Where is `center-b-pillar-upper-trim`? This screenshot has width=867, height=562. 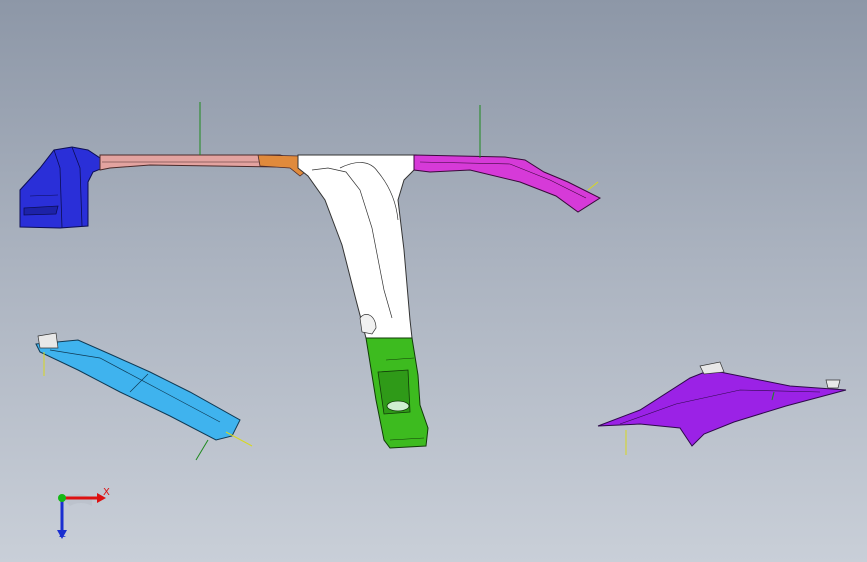 center-b-pillar-upper-trim is located at coordinates (357, 246).